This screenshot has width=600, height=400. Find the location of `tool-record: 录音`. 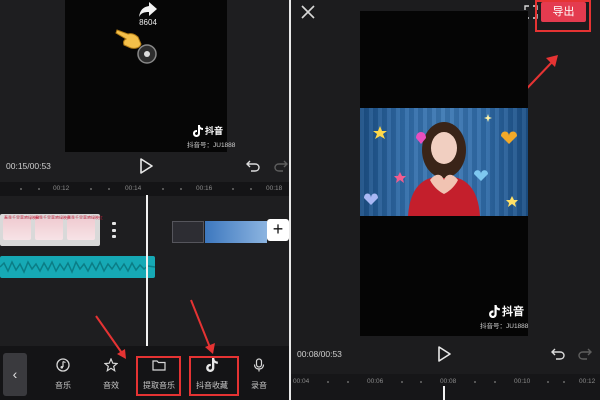

tool-record: 录音 is located at coordinates (259, 375).